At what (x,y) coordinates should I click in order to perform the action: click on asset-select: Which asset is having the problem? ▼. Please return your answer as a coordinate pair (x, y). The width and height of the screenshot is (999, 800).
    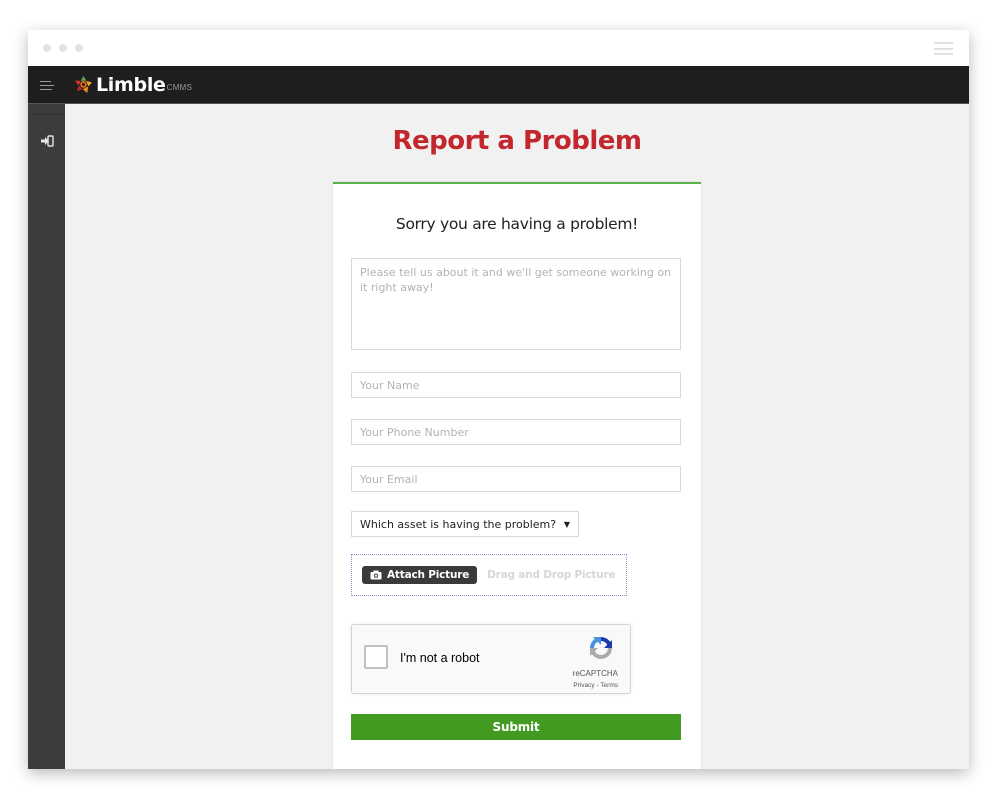
    Looking at the image, I should click on (465, 524).